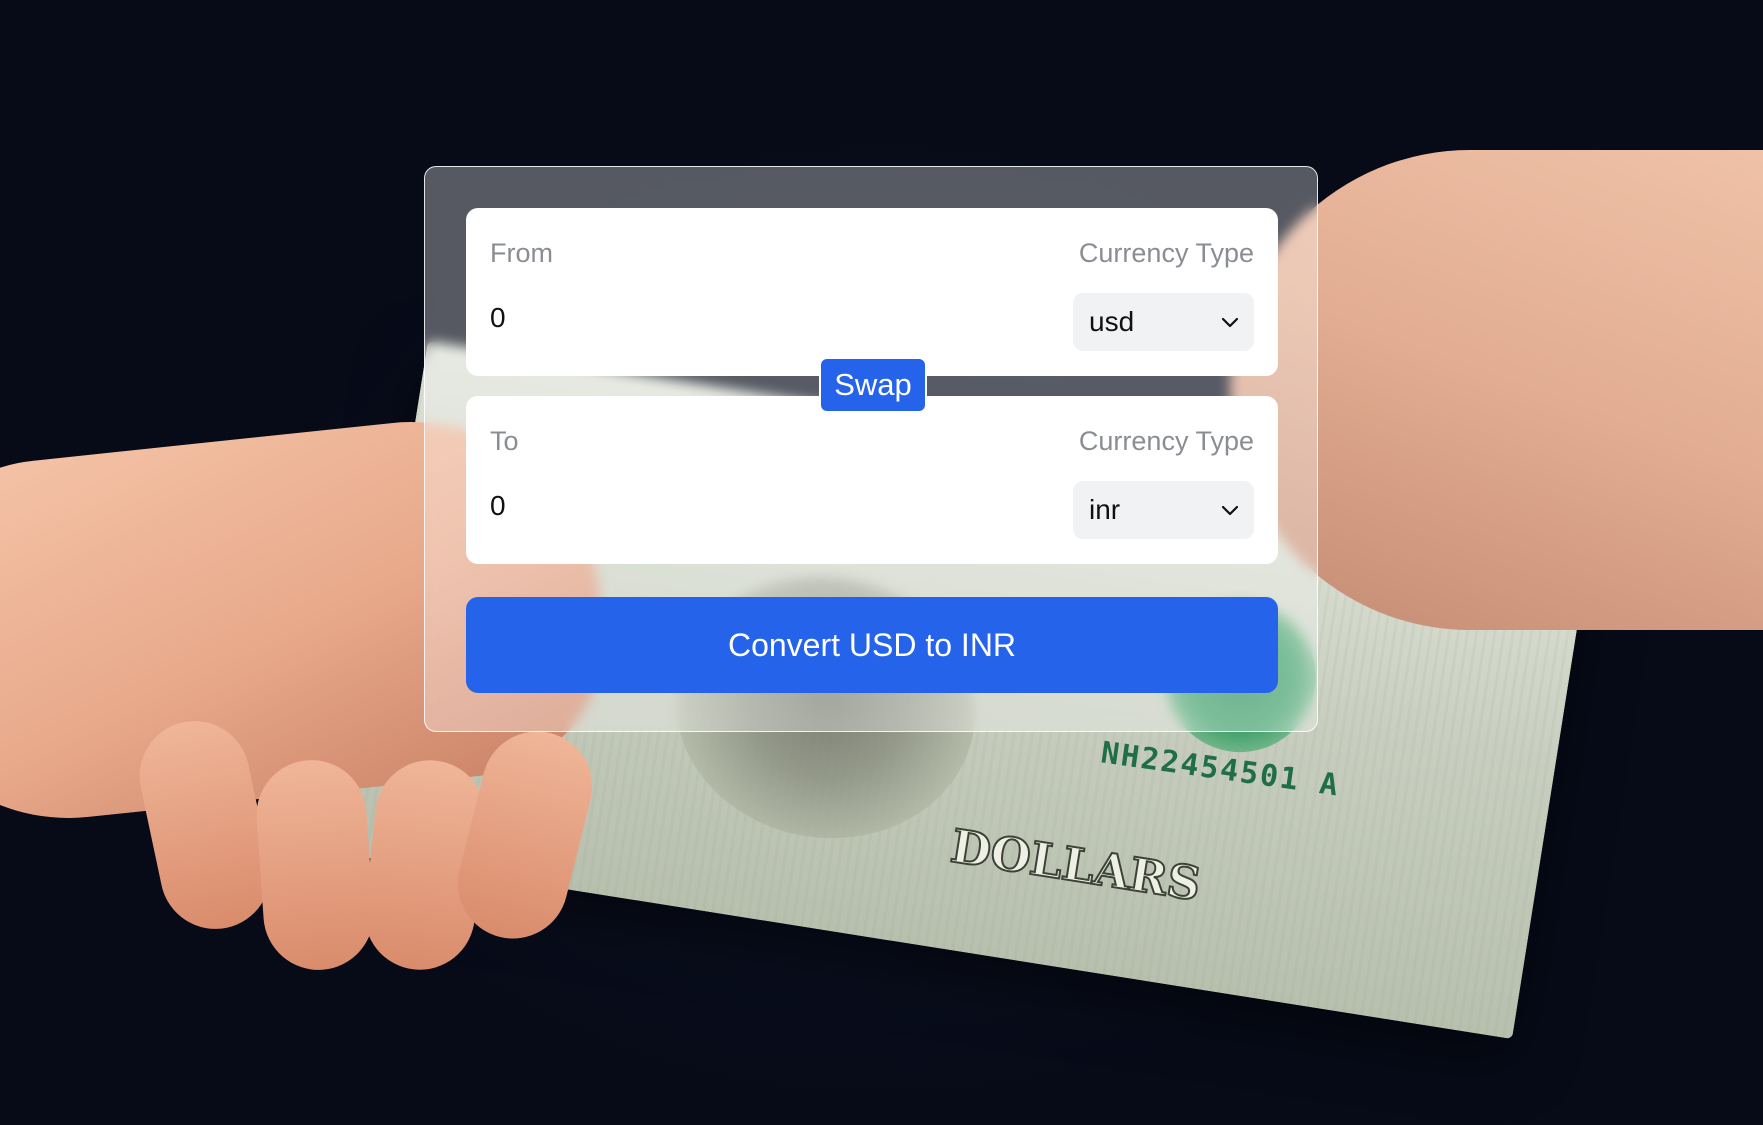 The image size is (1763, 1125). What do you see at coordinates (1112, 321) in the screenshot?
I see `from-currency-value: usd` at bounding box center [1112, 321].